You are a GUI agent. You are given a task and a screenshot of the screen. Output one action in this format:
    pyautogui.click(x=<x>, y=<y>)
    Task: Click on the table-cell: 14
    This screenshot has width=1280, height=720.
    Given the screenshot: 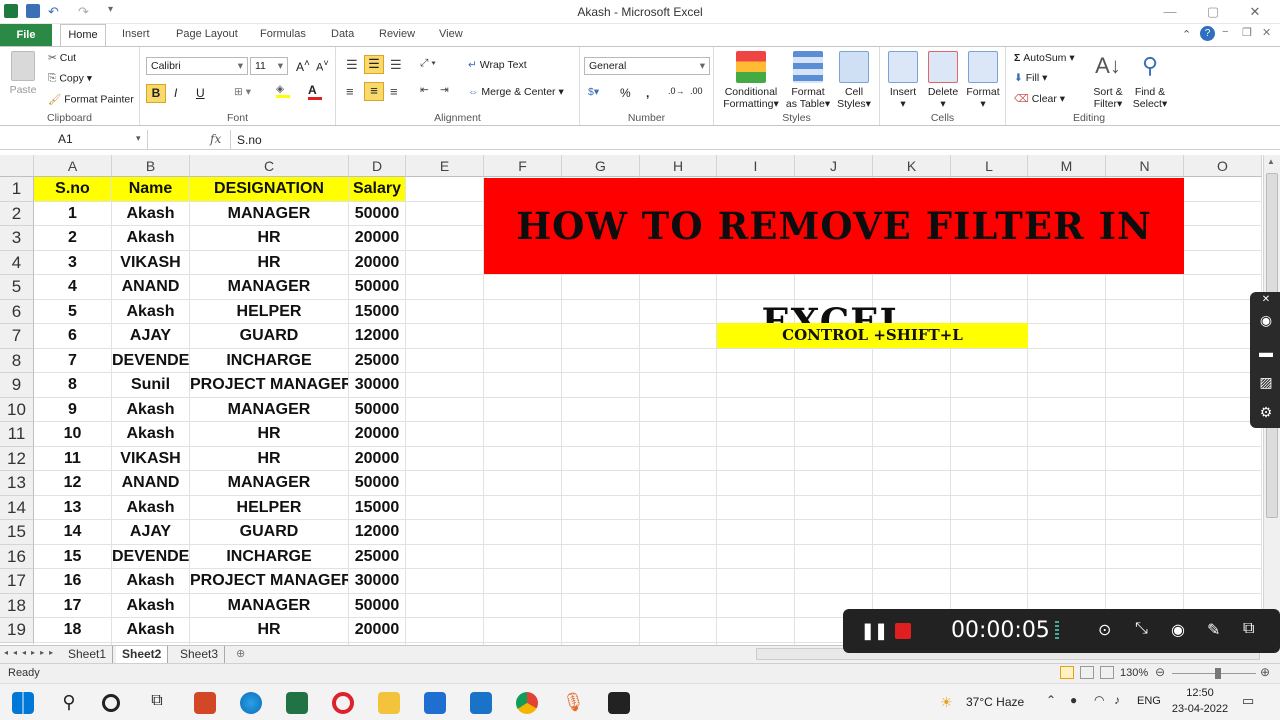 What is the action you would take?
    pyautogui.click(x=73, y=532)
    